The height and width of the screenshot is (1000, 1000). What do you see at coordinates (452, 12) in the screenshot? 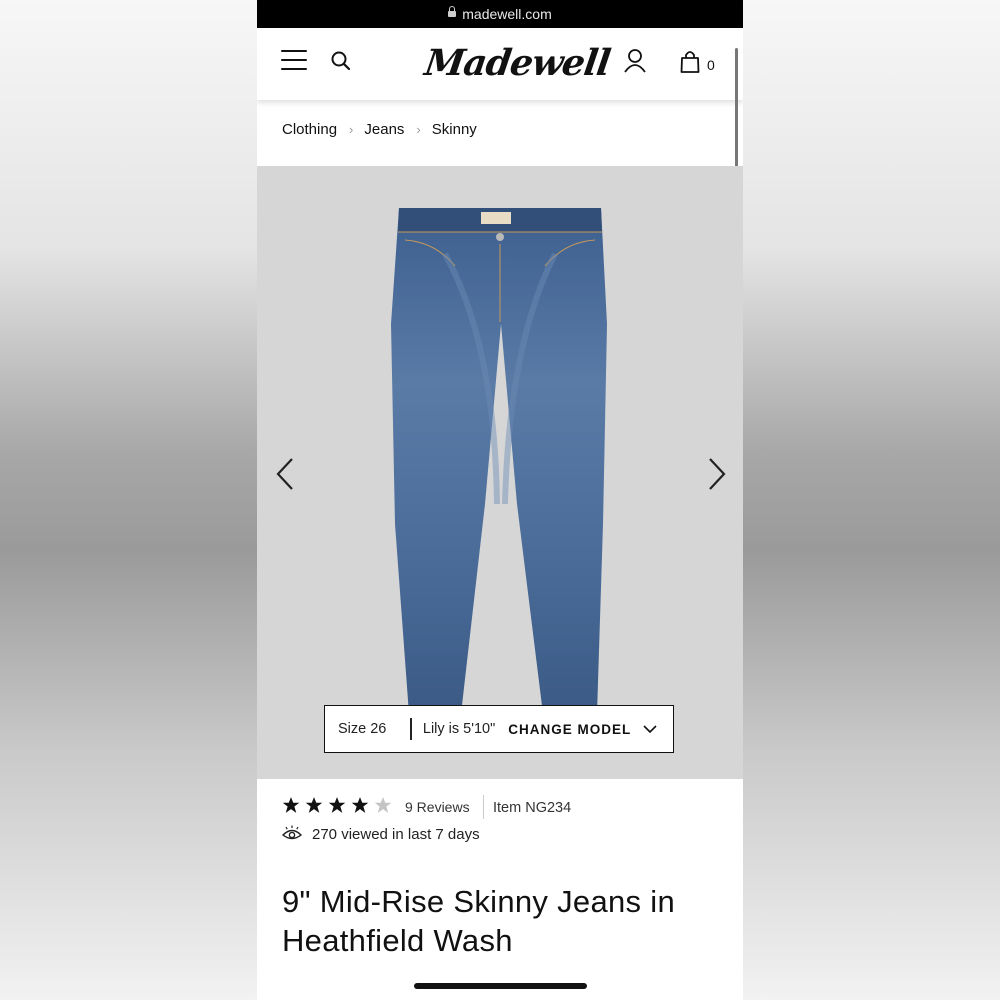
I see `lock-icon` at bounding box center [452, 12].